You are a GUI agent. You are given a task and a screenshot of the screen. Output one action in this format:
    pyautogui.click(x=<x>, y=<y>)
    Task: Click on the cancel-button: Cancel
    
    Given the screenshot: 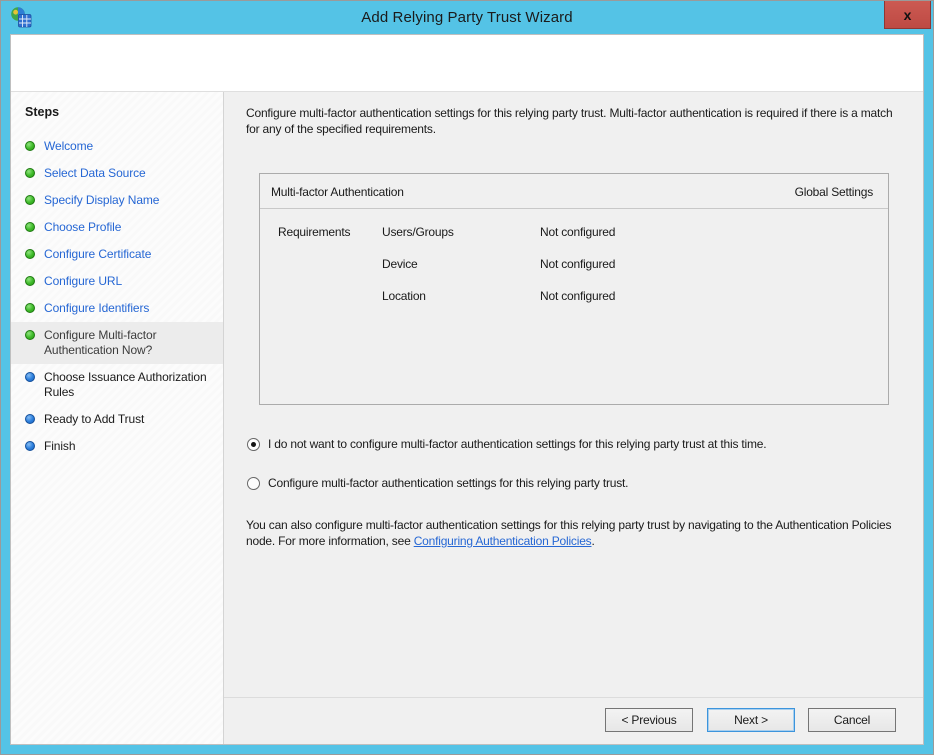 What is the action you would take?
    pyautogui.click(x=852, y=720)
    